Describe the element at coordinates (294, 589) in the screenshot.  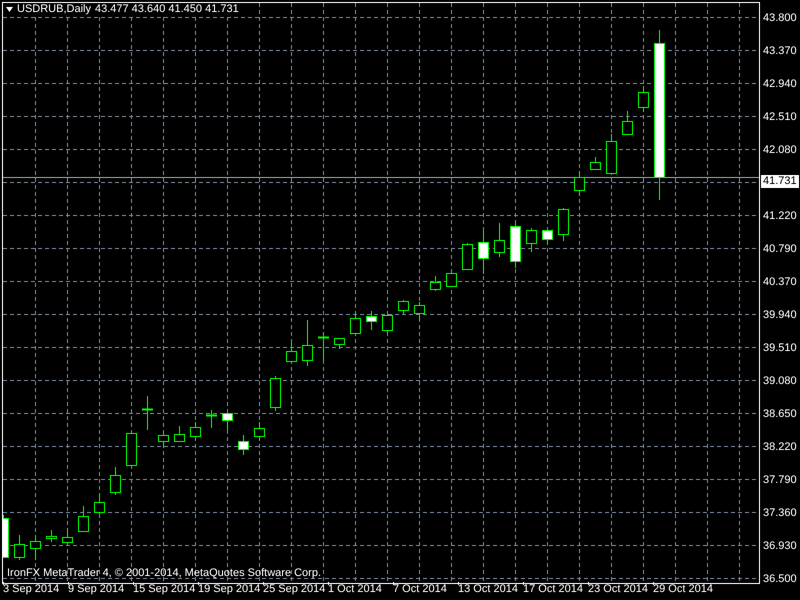
I see `date-label: 25 Sep 2014` at that location.